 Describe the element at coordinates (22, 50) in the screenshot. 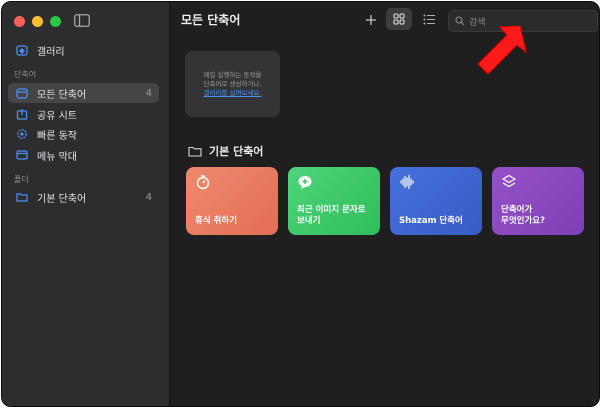

I see `gallery-icon` at that location.